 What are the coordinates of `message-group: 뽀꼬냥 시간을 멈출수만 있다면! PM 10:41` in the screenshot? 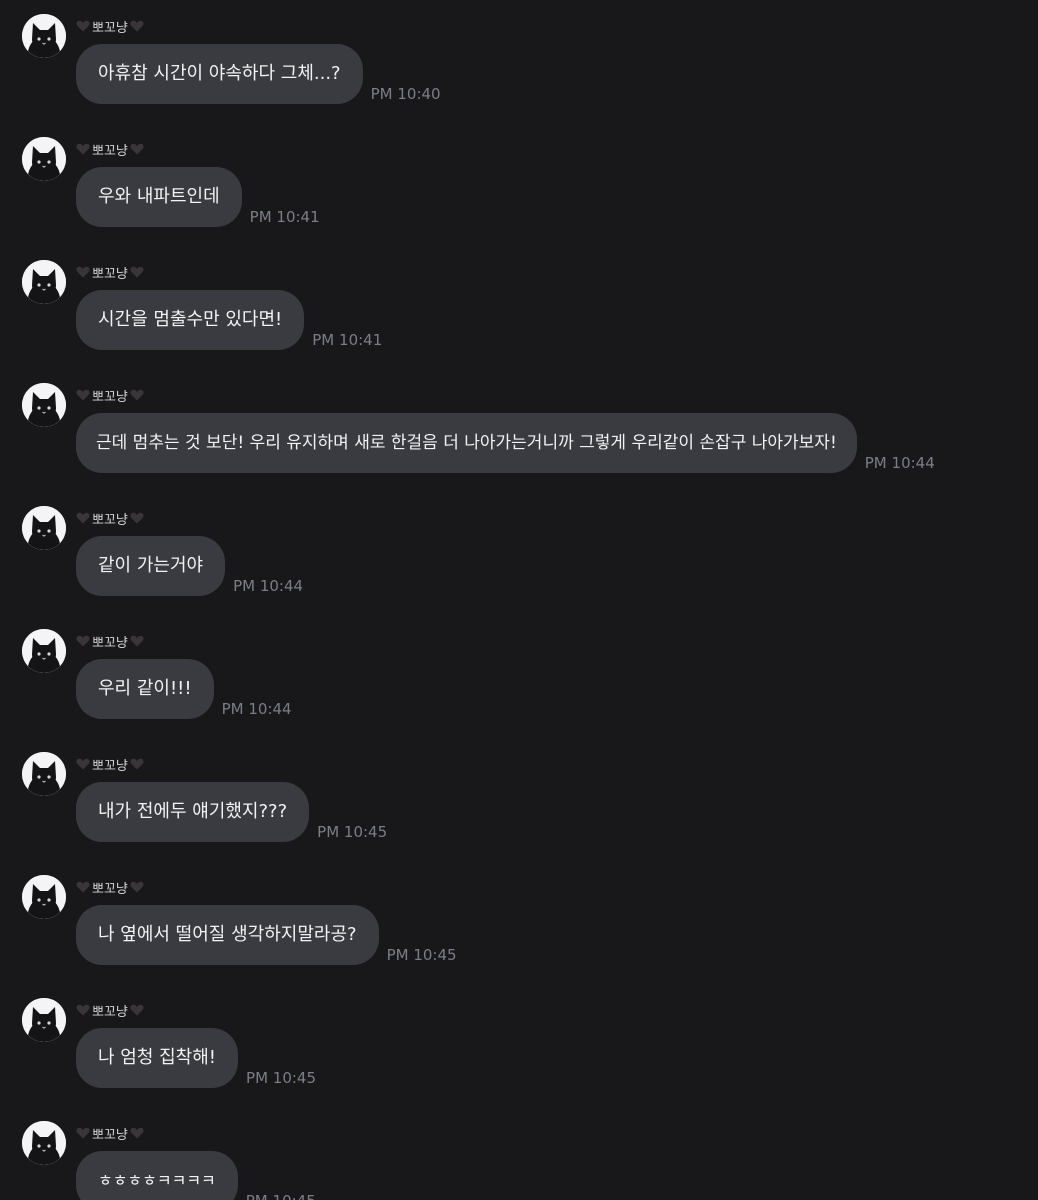 It's located at (519, 307).